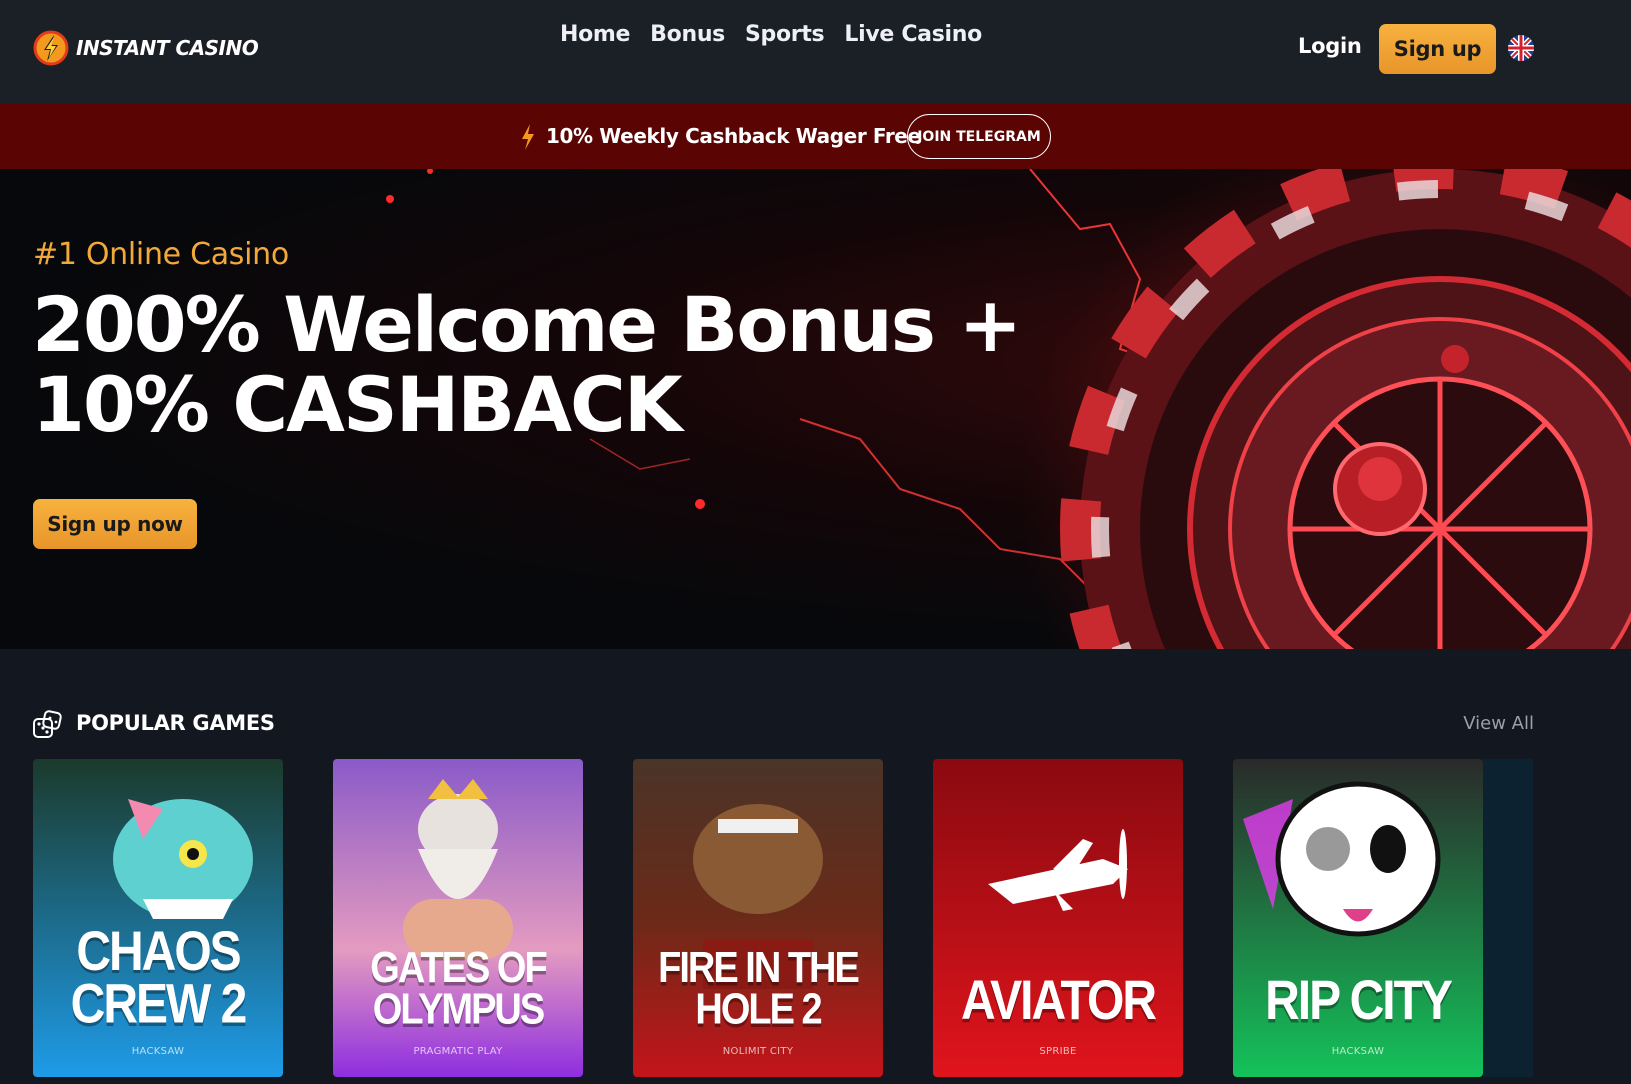 This screenshot has width=1631, height=1084. What do you see at coordinates (1330, 46) in the screenshot?
I see `login-button: Login` at bounding box center [1330, 46].